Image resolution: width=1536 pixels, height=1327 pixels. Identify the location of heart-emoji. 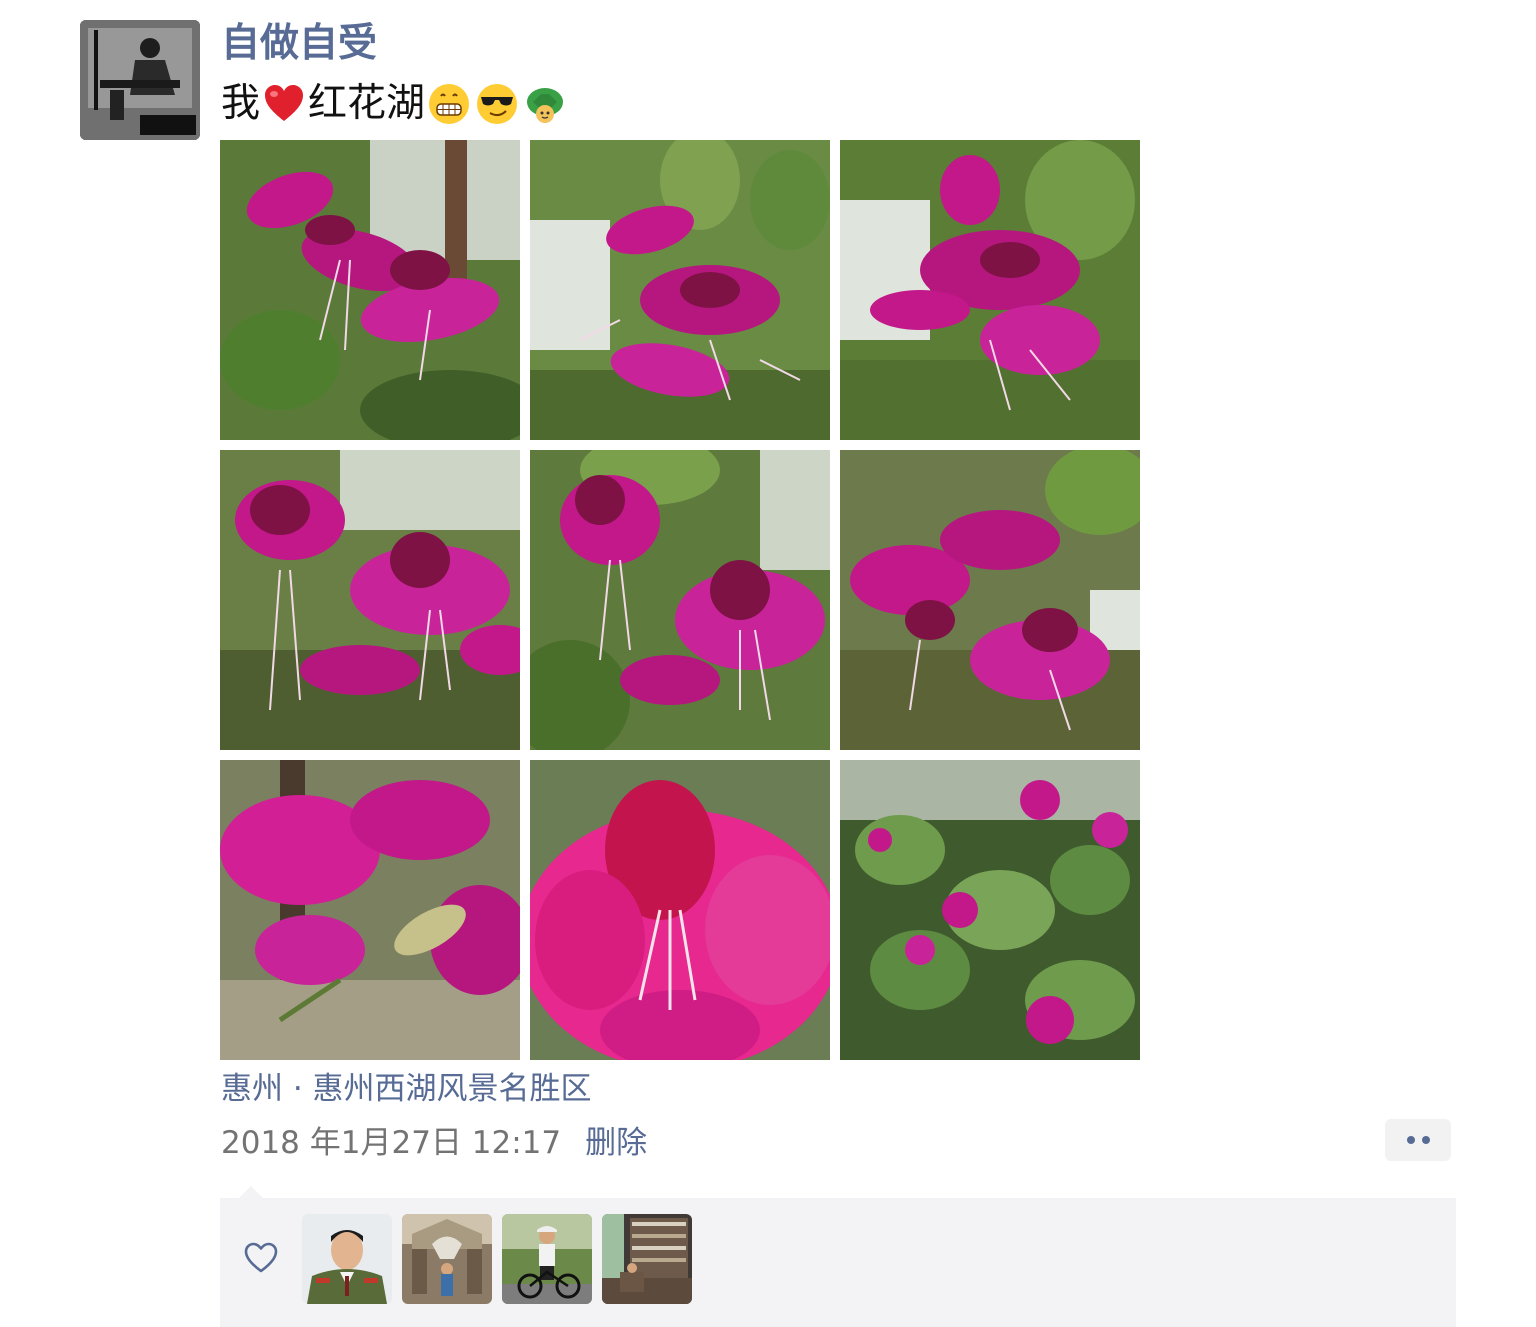
(284, 104).